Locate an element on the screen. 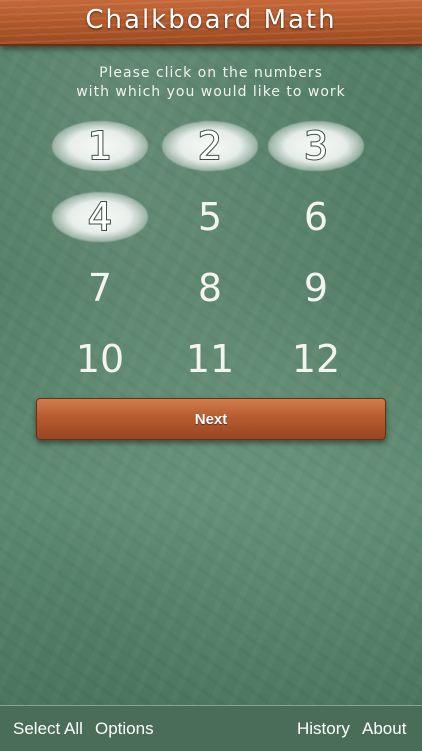  number-label: 6 is located at coordinates (316, 217).